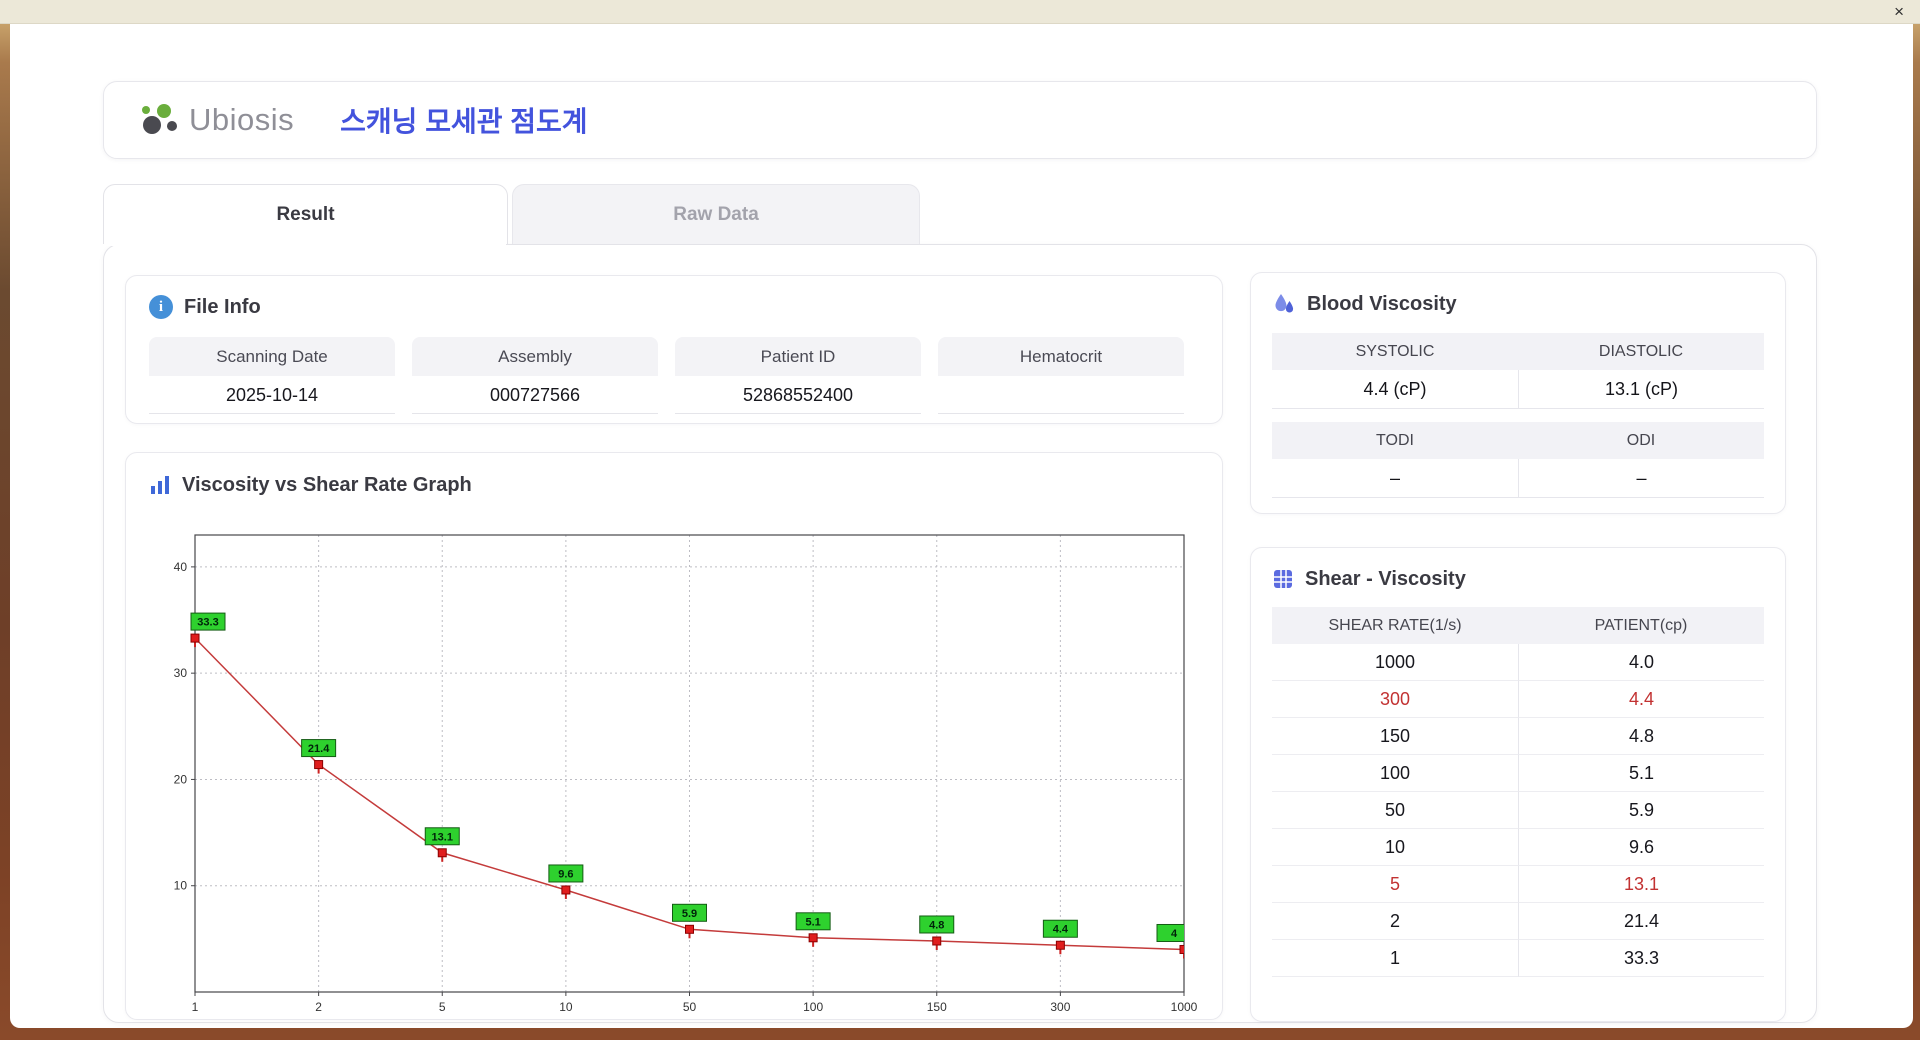 The width and height of the screenshot is (1920, 1040). What do you see at coordinates (1641, 699) in the screenshot?
I see `patient-cell: 4.4` at bounding box center [1641, 699].